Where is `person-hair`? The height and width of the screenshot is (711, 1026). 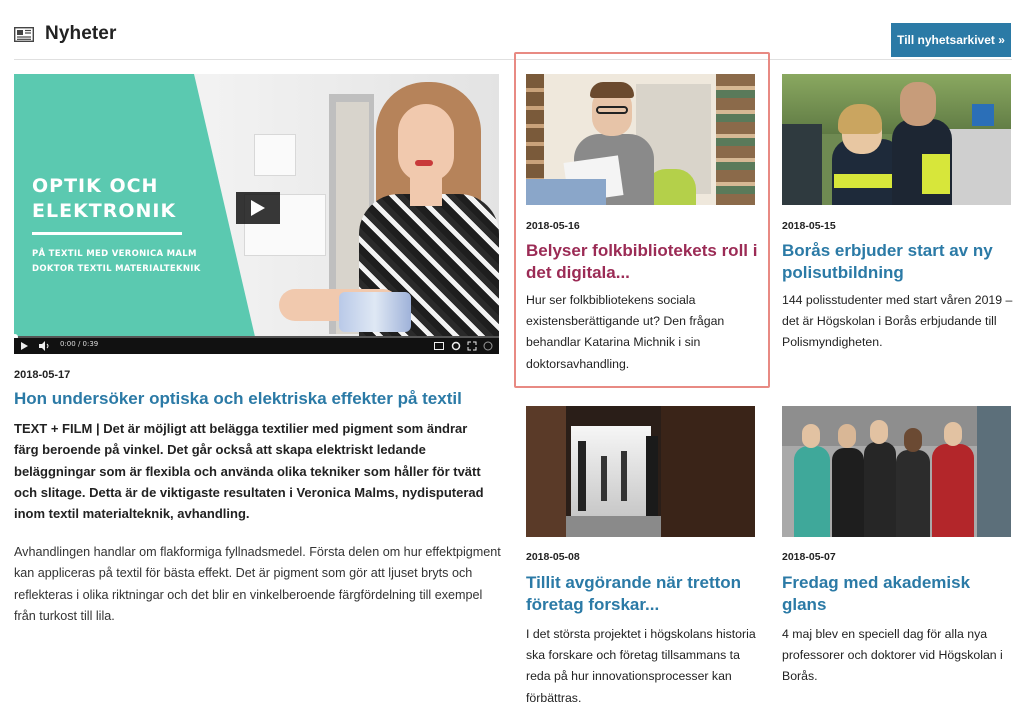
person-hair is located at coordinates (612, 90).